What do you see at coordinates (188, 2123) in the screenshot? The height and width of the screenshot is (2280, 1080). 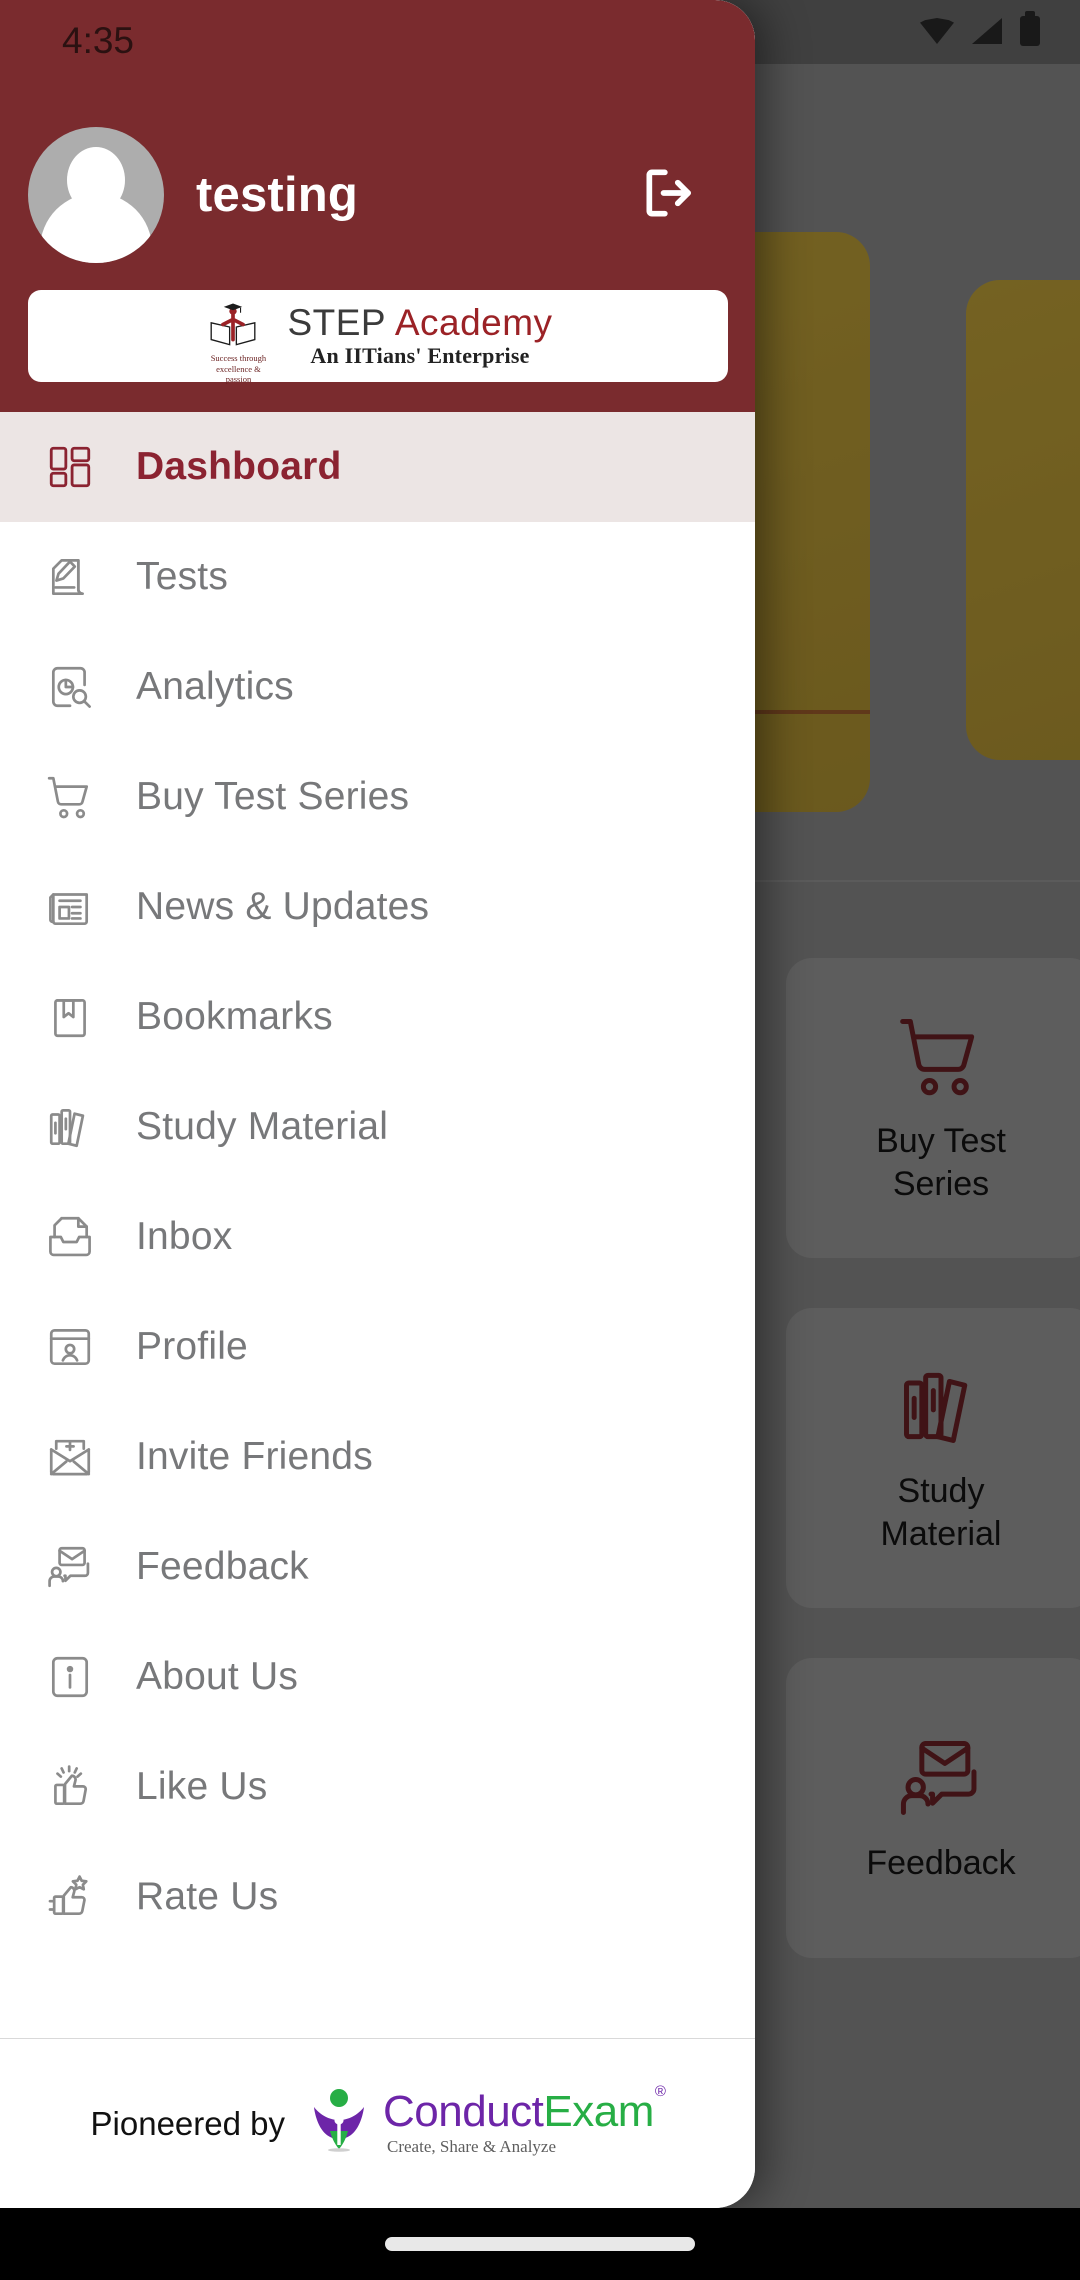 I see `pioneered-by-label: Pioneered by` at bounding box center [188, 2123].